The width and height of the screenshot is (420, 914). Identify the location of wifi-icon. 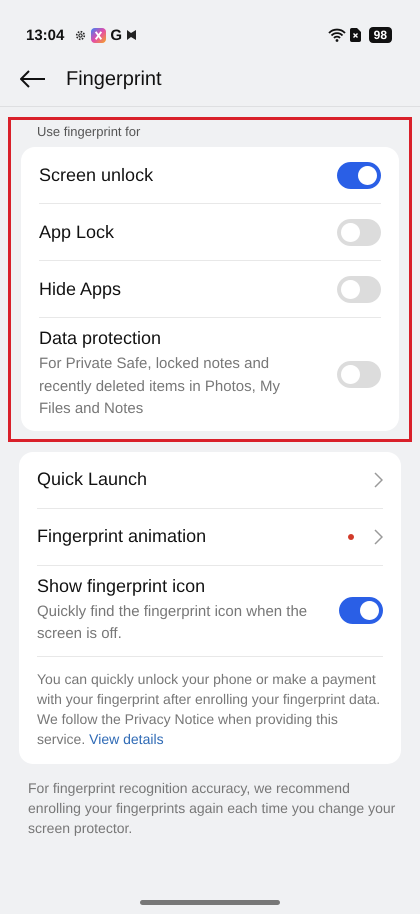
(337, 35).